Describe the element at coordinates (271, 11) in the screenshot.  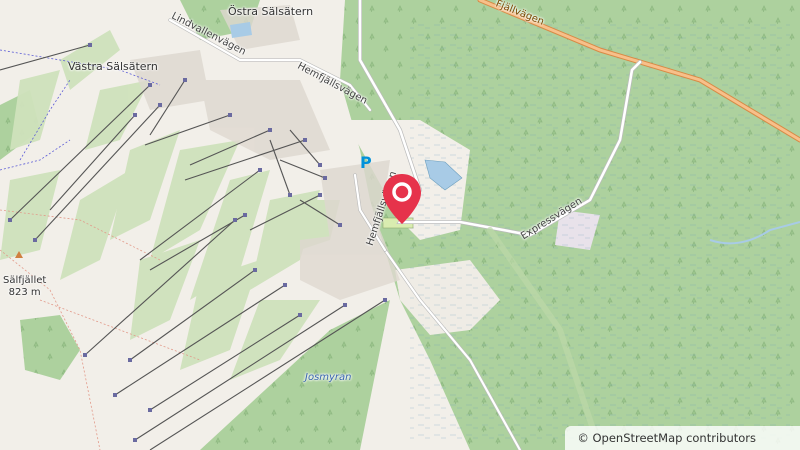
I see `place-label-ostra-salsatern: Östra Sälsätern` at that location.